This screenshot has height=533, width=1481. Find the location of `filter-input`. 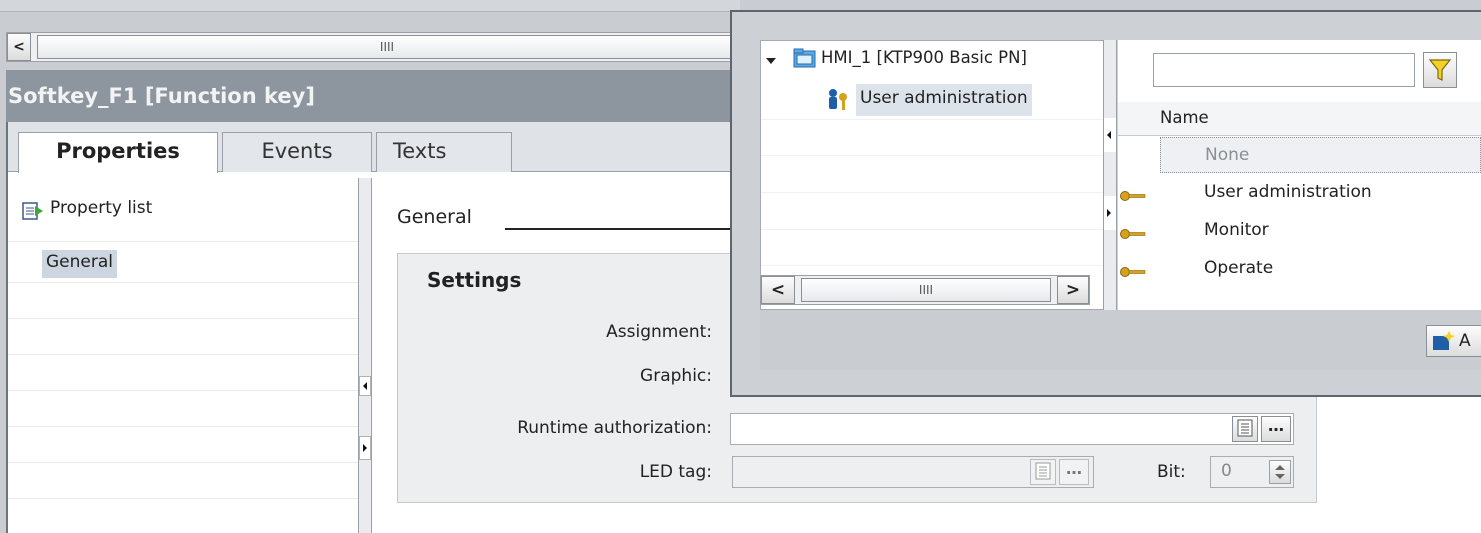

filter-input is located at coordinates (1284, 70).